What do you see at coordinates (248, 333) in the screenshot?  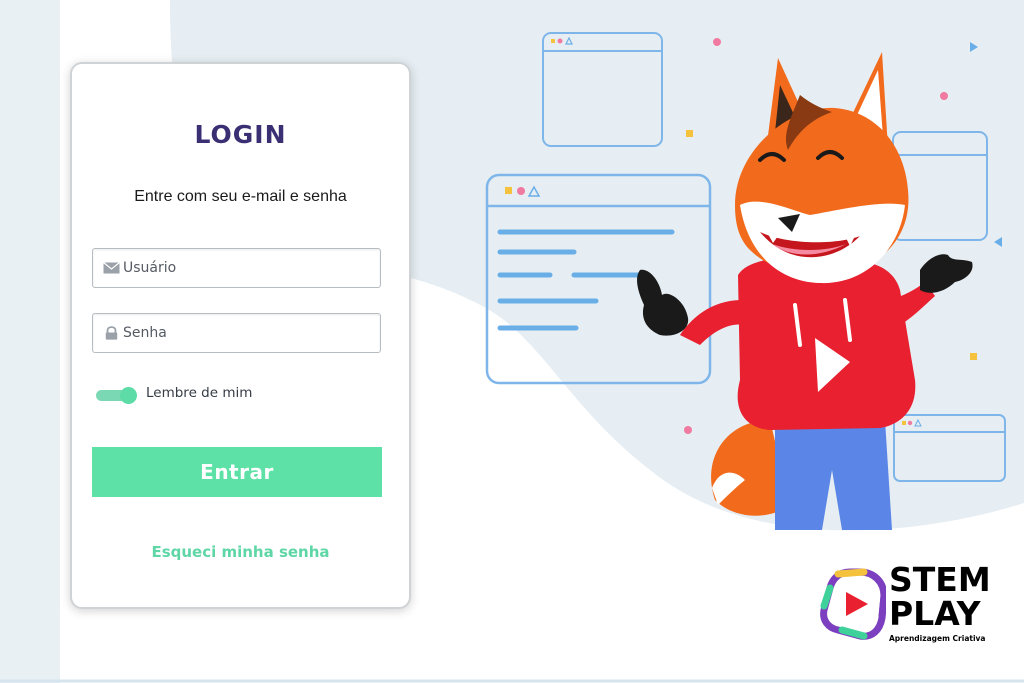 I see `password-input` at bounding box center [248, 333].